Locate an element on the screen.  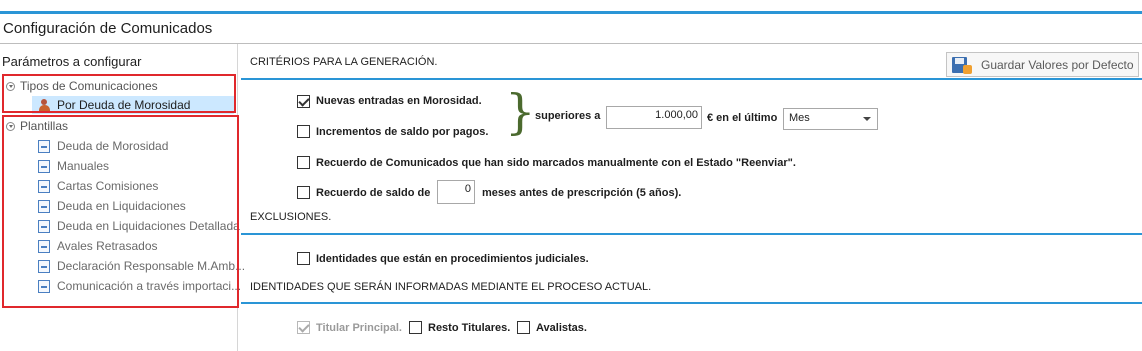
save-icon is located at coordinates (962, 65).